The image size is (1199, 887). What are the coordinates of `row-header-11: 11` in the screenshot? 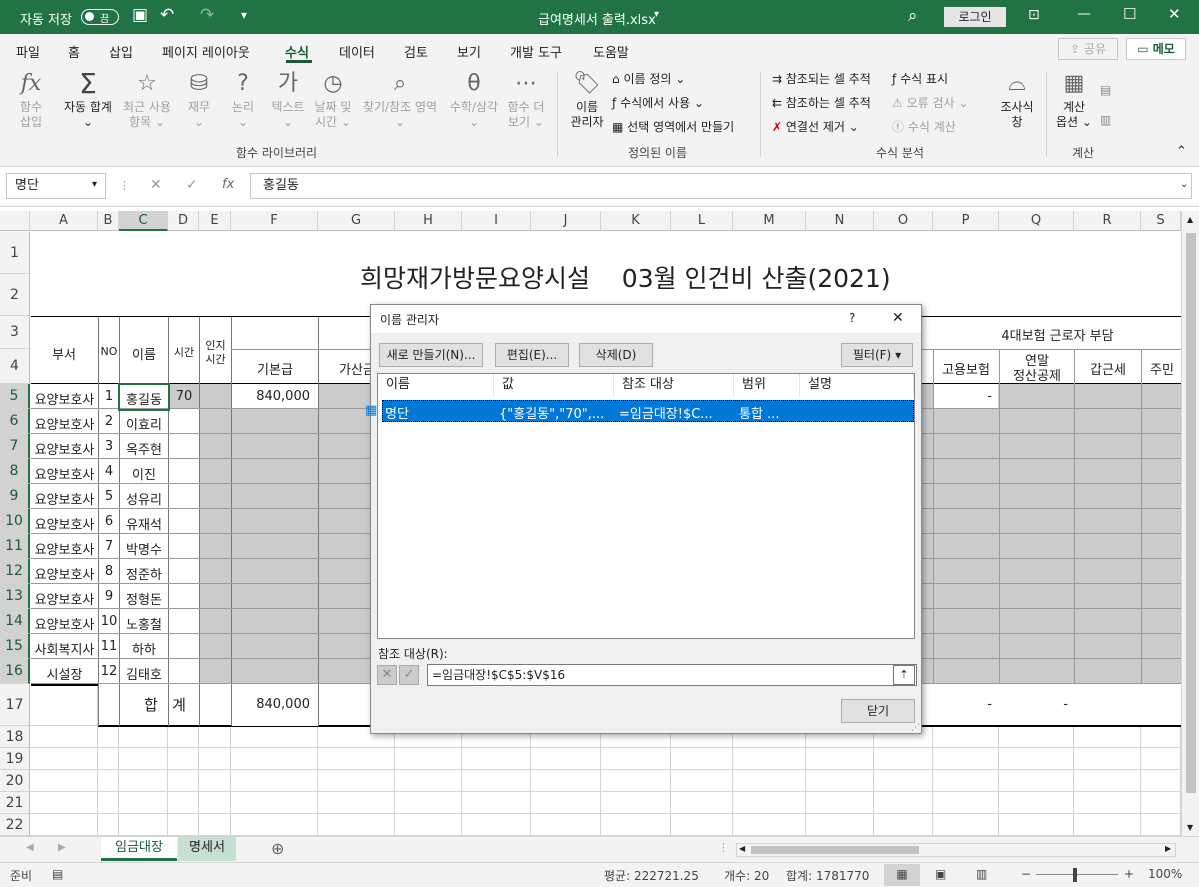 It's located at (15, 546).